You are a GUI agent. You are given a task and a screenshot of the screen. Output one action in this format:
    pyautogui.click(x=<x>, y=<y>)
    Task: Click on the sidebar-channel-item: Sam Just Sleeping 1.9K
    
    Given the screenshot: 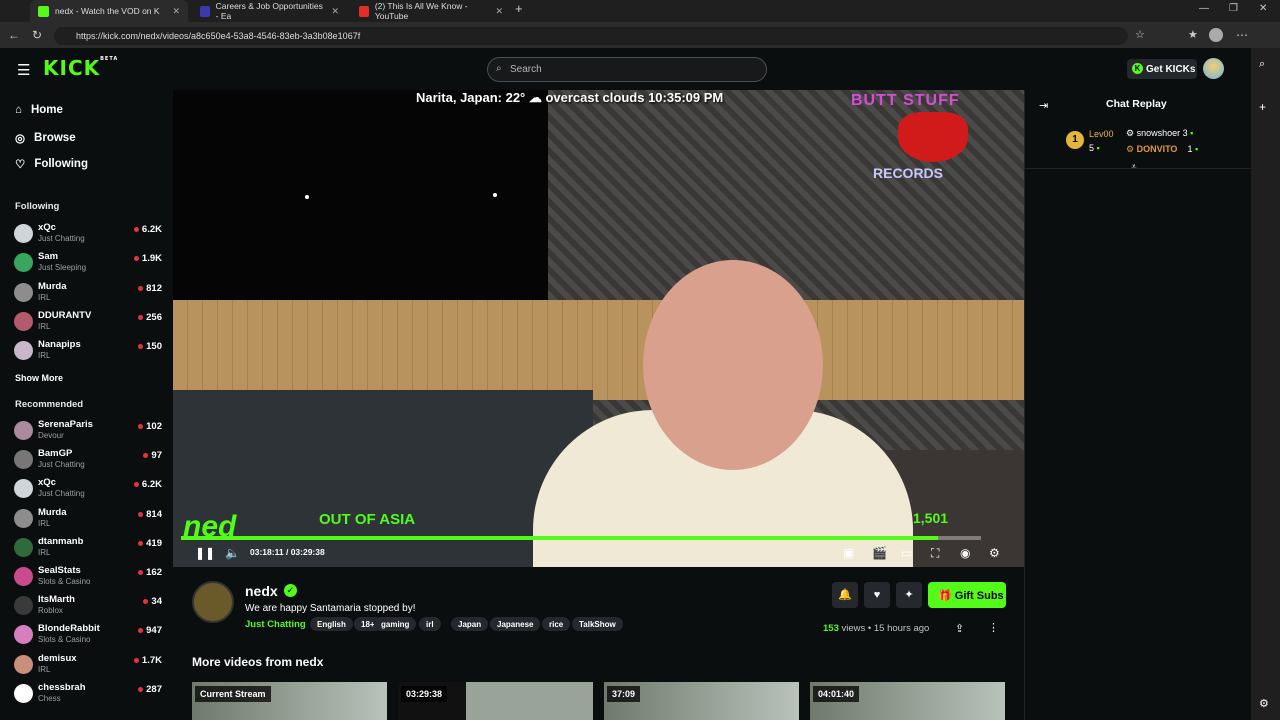 What is the action you would take?
    pyautogui.click(x=89, y=265)
    